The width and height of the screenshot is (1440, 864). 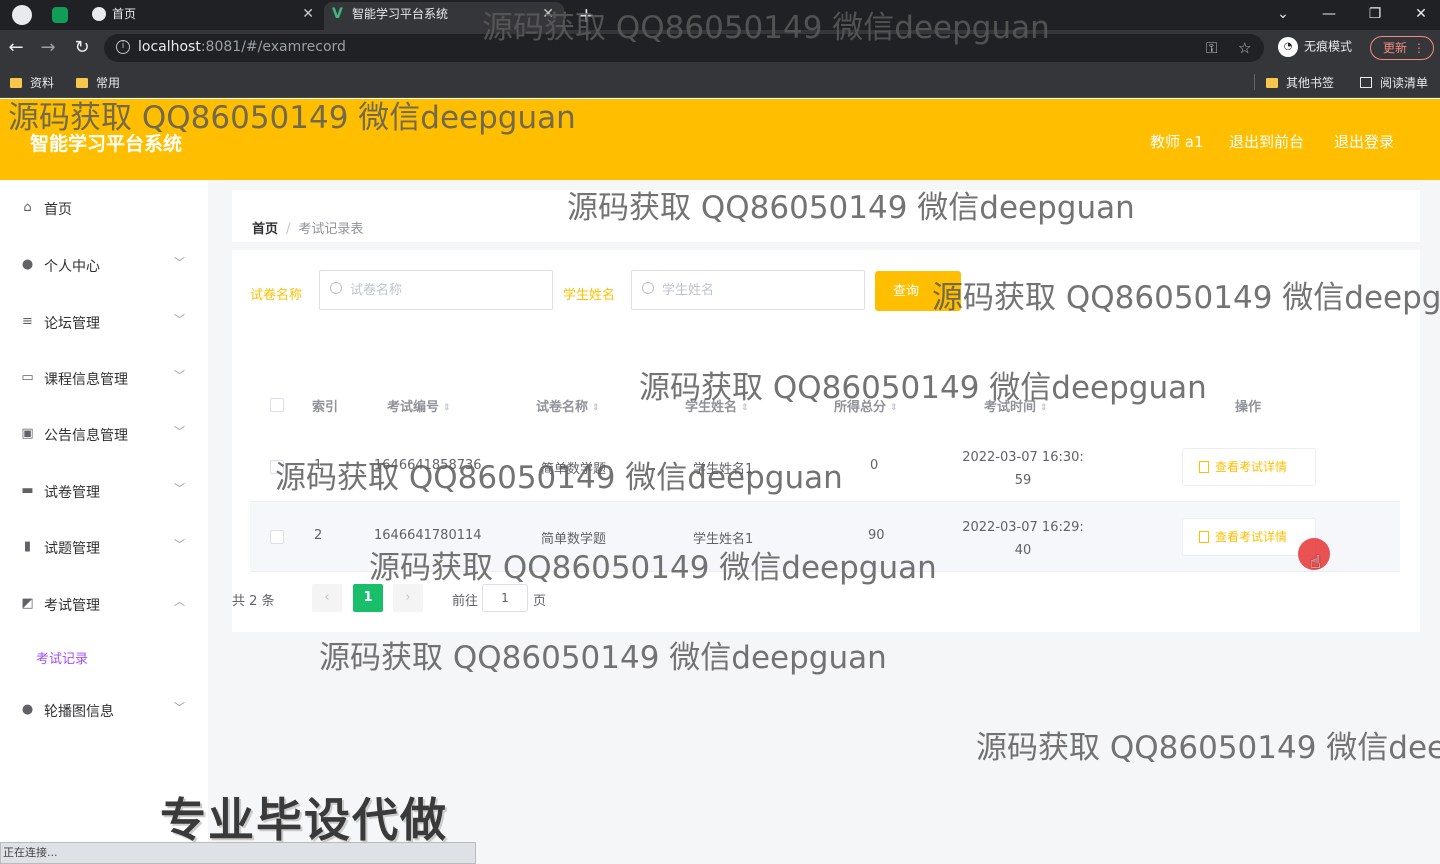 What do you see at coordinates (62, 657) in the screenshot?
I see `sidebar-subitem-exam-record: 考试记录` at bounding box center [62, 657].